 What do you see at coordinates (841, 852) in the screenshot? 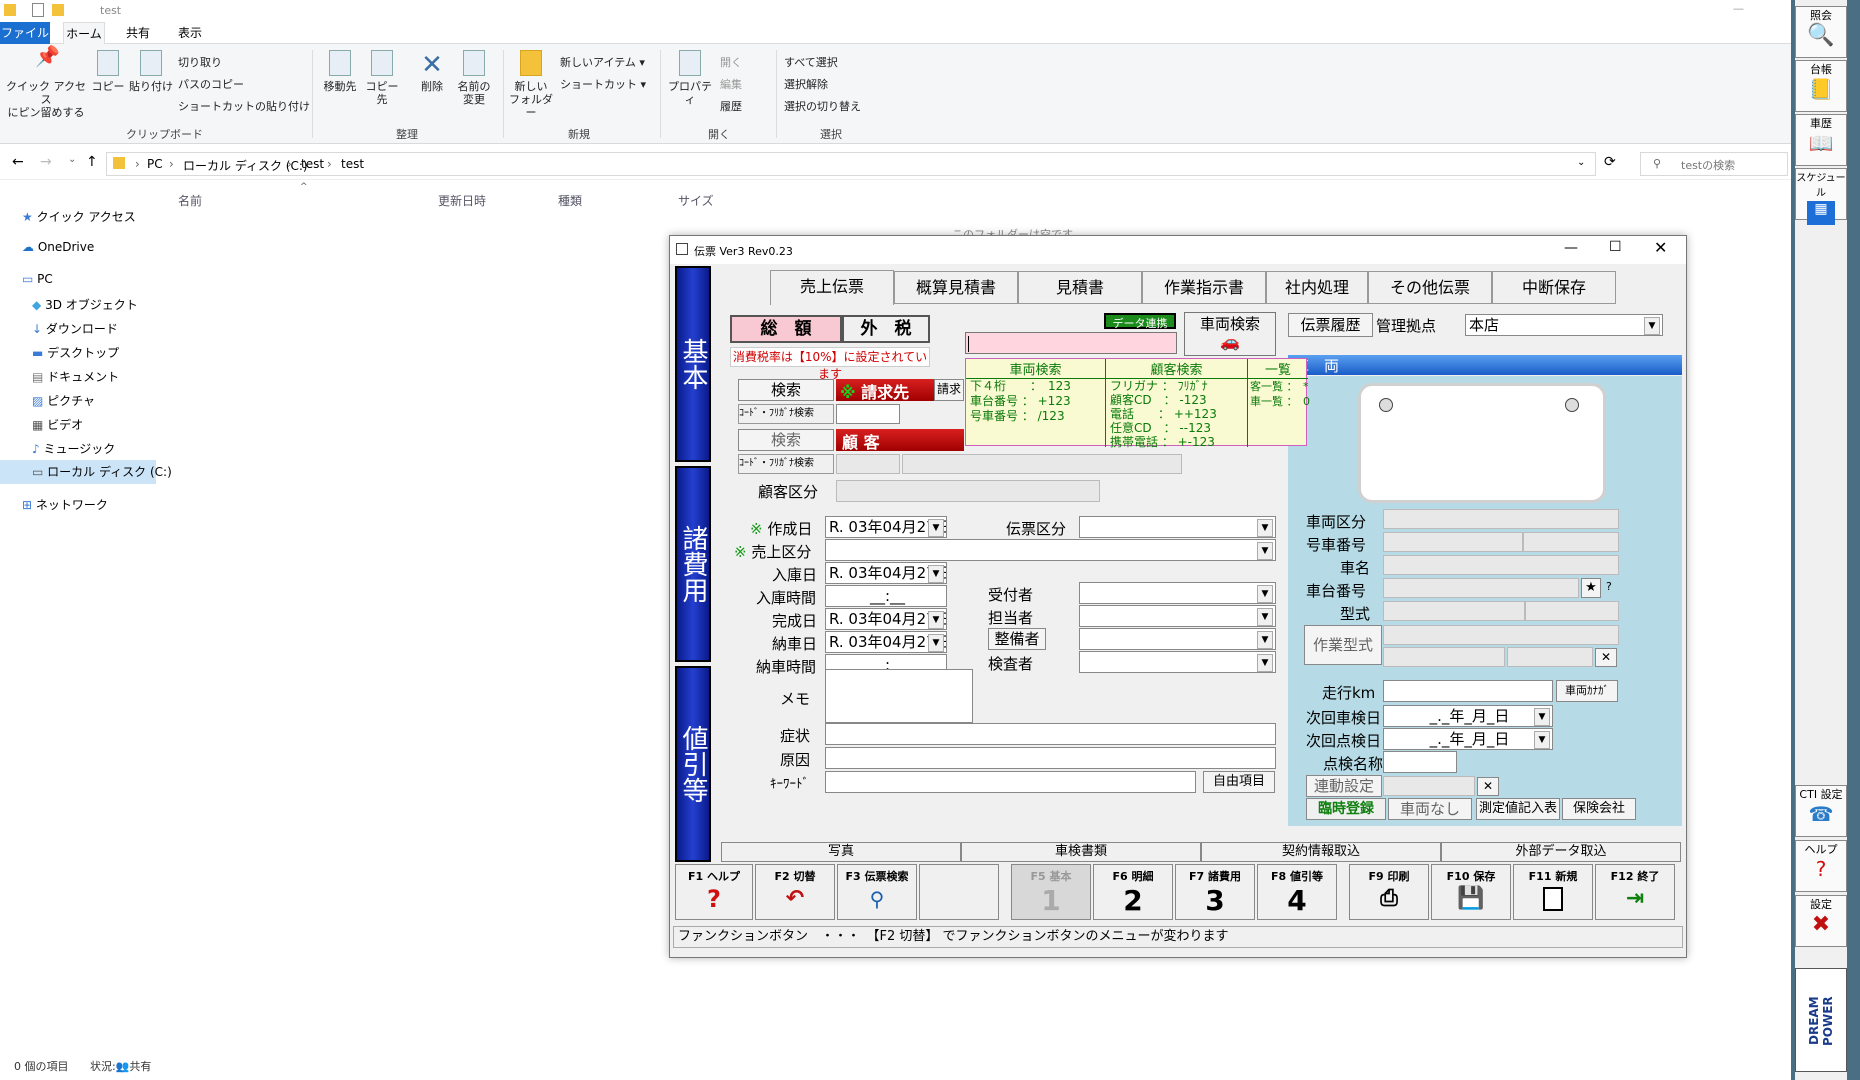
I see `tab-photo: 写真` at bounding box center [841, 852].